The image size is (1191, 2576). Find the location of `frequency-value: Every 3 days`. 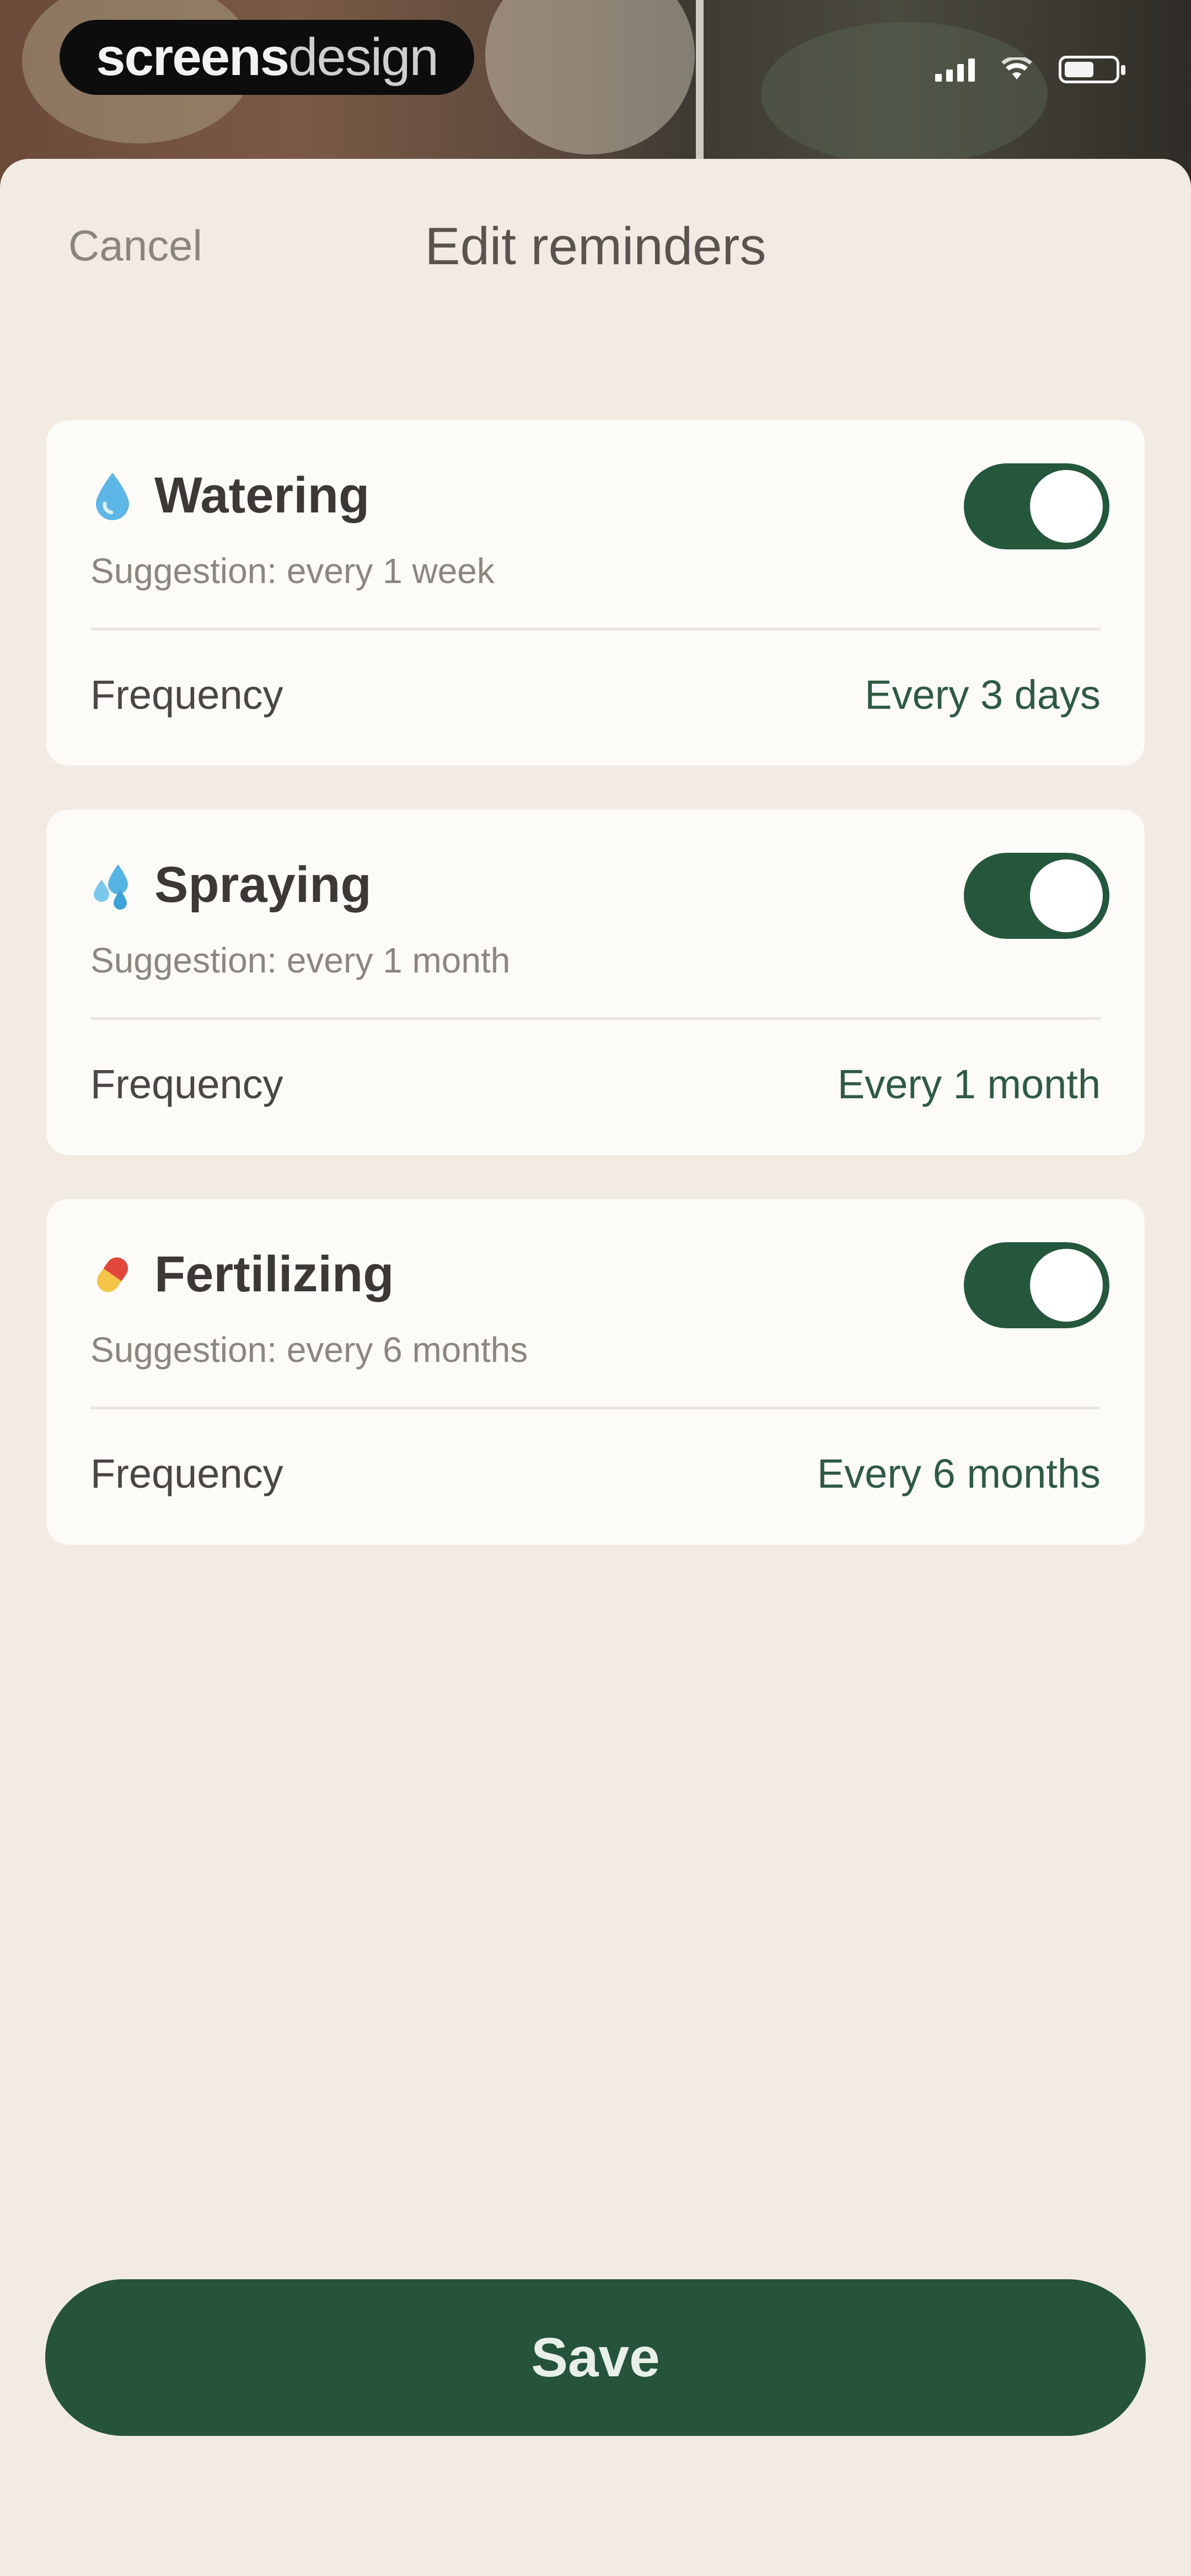

frequency-value: Every 3 days is located at coordinates (983, 694).